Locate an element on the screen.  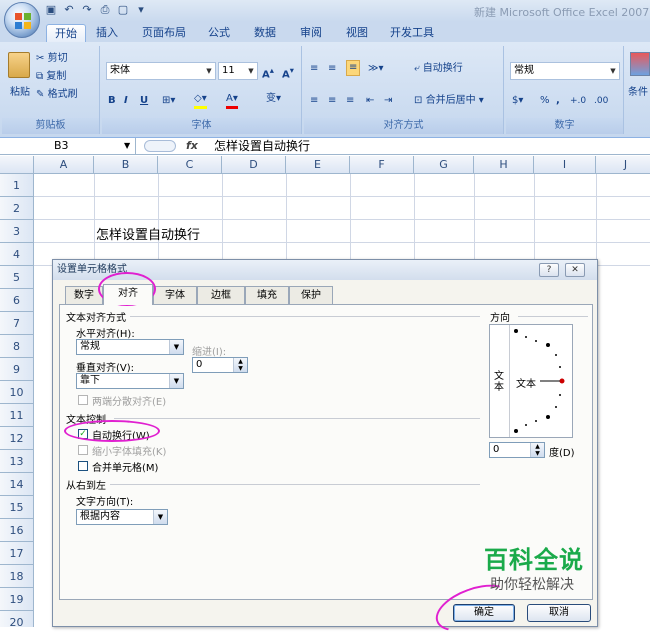
align-middle-button: ≡ is located at coordinates (332, 69).